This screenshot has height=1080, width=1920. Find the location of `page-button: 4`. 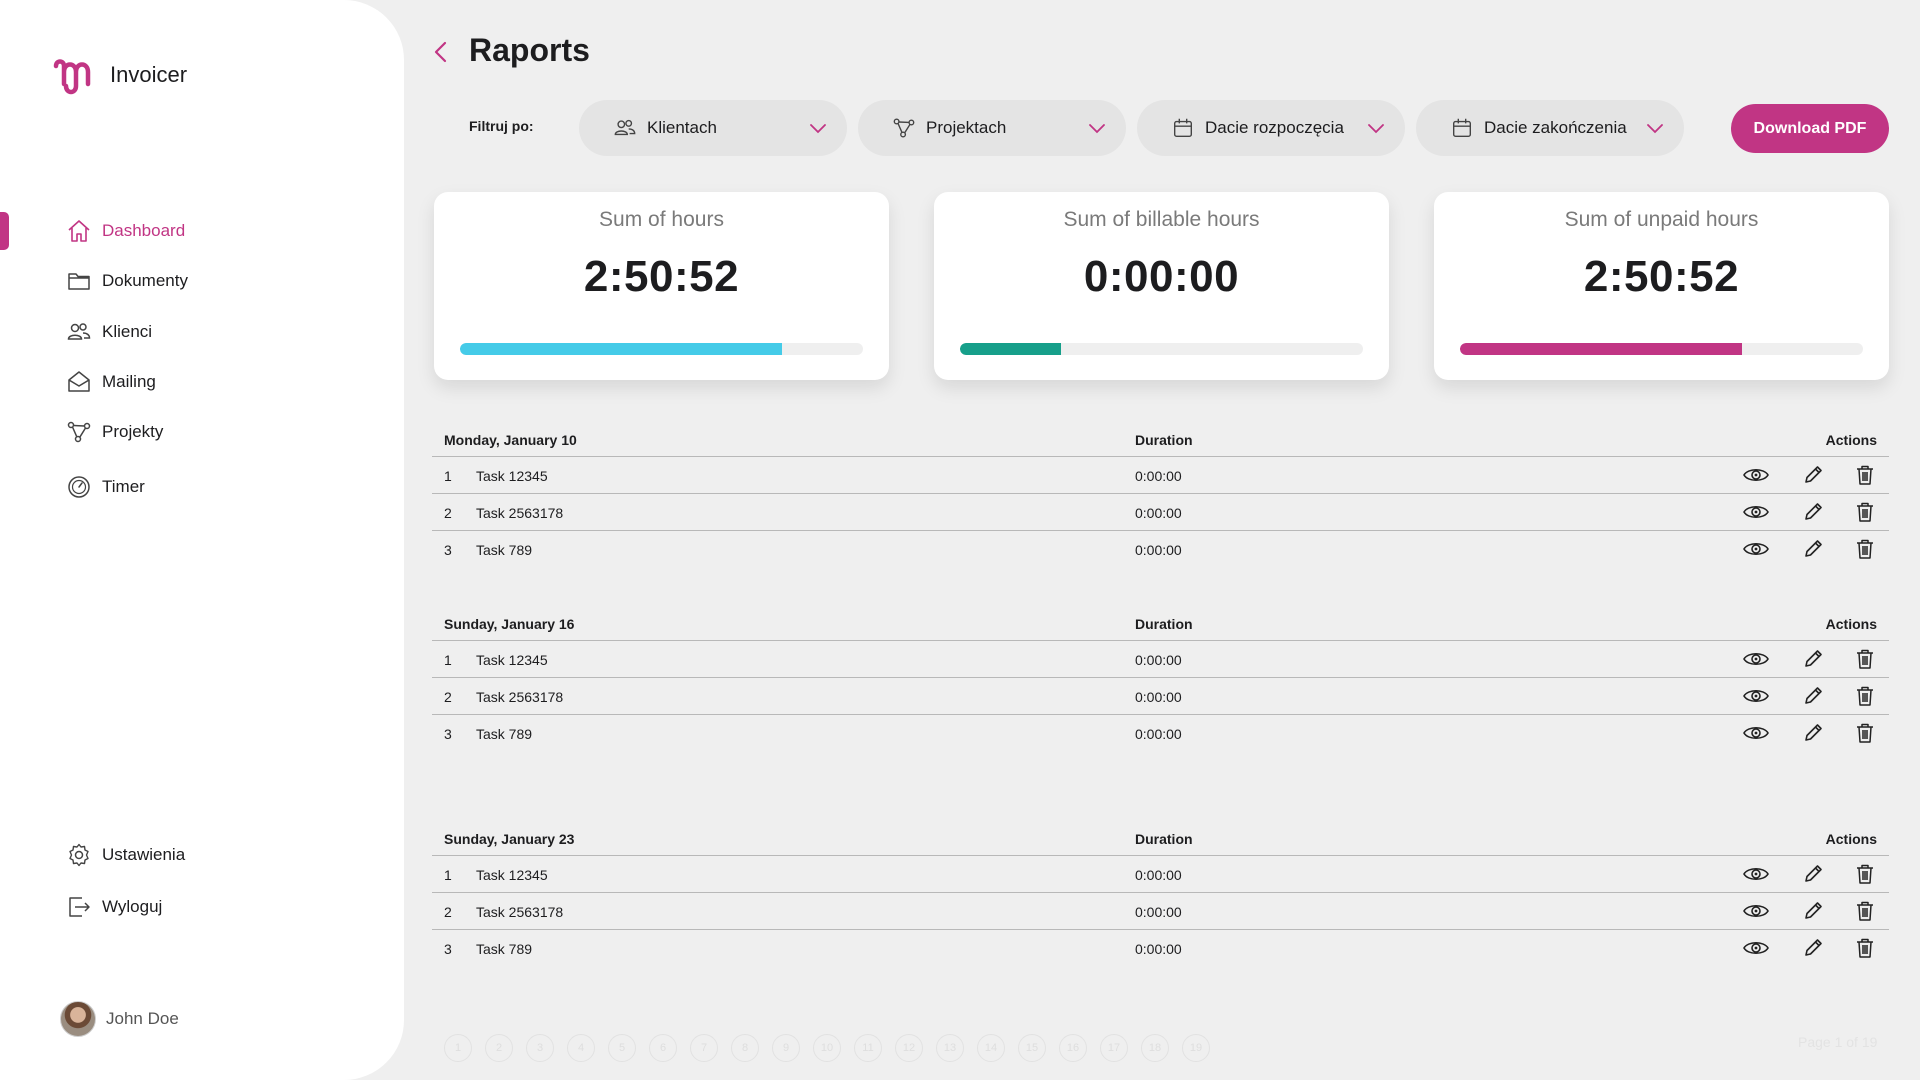

page-button: 4 is located at coordinates (581, 1048).